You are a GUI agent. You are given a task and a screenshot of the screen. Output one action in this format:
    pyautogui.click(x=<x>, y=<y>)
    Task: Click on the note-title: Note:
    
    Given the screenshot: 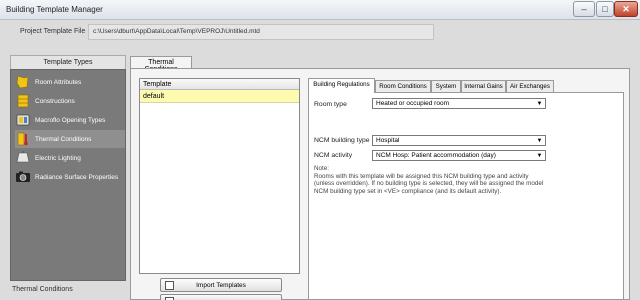 What is the action you would take?
    pyautogui.click(x=322, y=168)
    